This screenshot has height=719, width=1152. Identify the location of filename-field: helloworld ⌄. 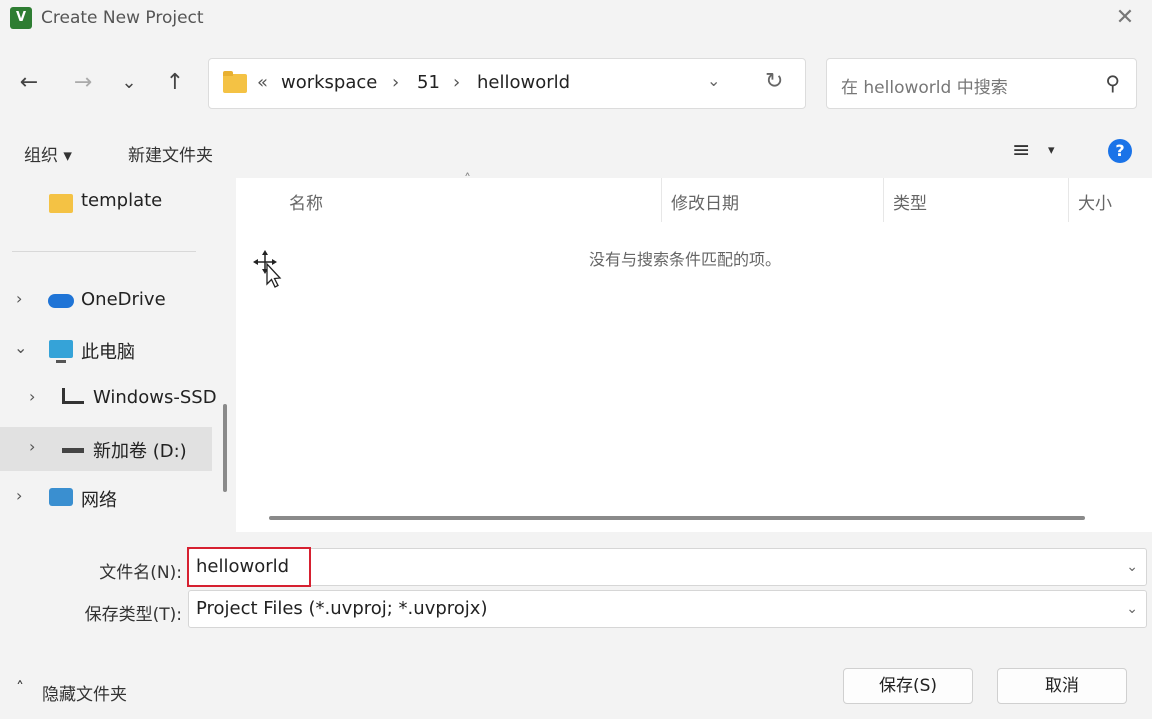
(667, 567).